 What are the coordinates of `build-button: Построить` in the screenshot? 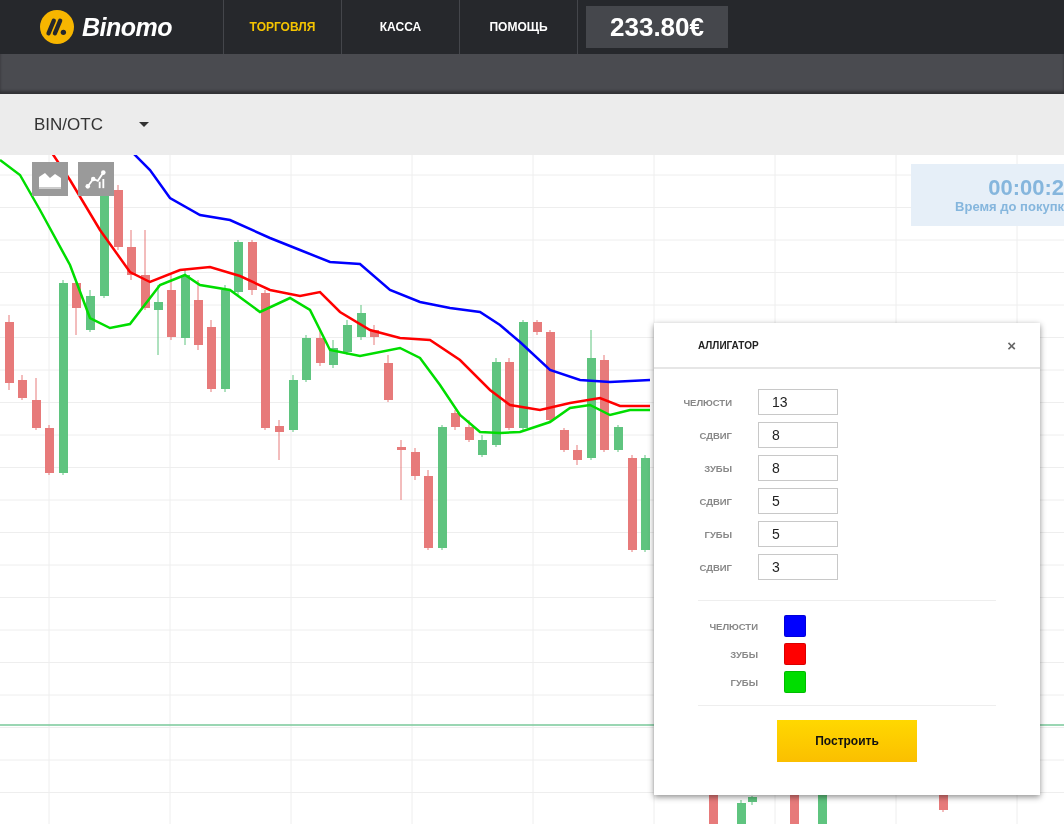 It's located at (847, 741).